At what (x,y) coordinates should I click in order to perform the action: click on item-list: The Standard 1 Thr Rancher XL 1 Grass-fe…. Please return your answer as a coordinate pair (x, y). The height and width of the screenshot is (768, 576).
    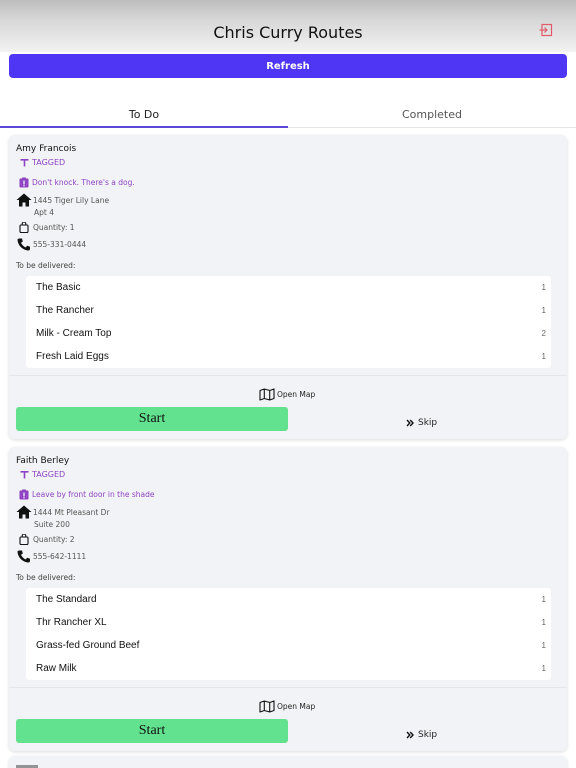
    Looking at the image, I should click on (288, 634).